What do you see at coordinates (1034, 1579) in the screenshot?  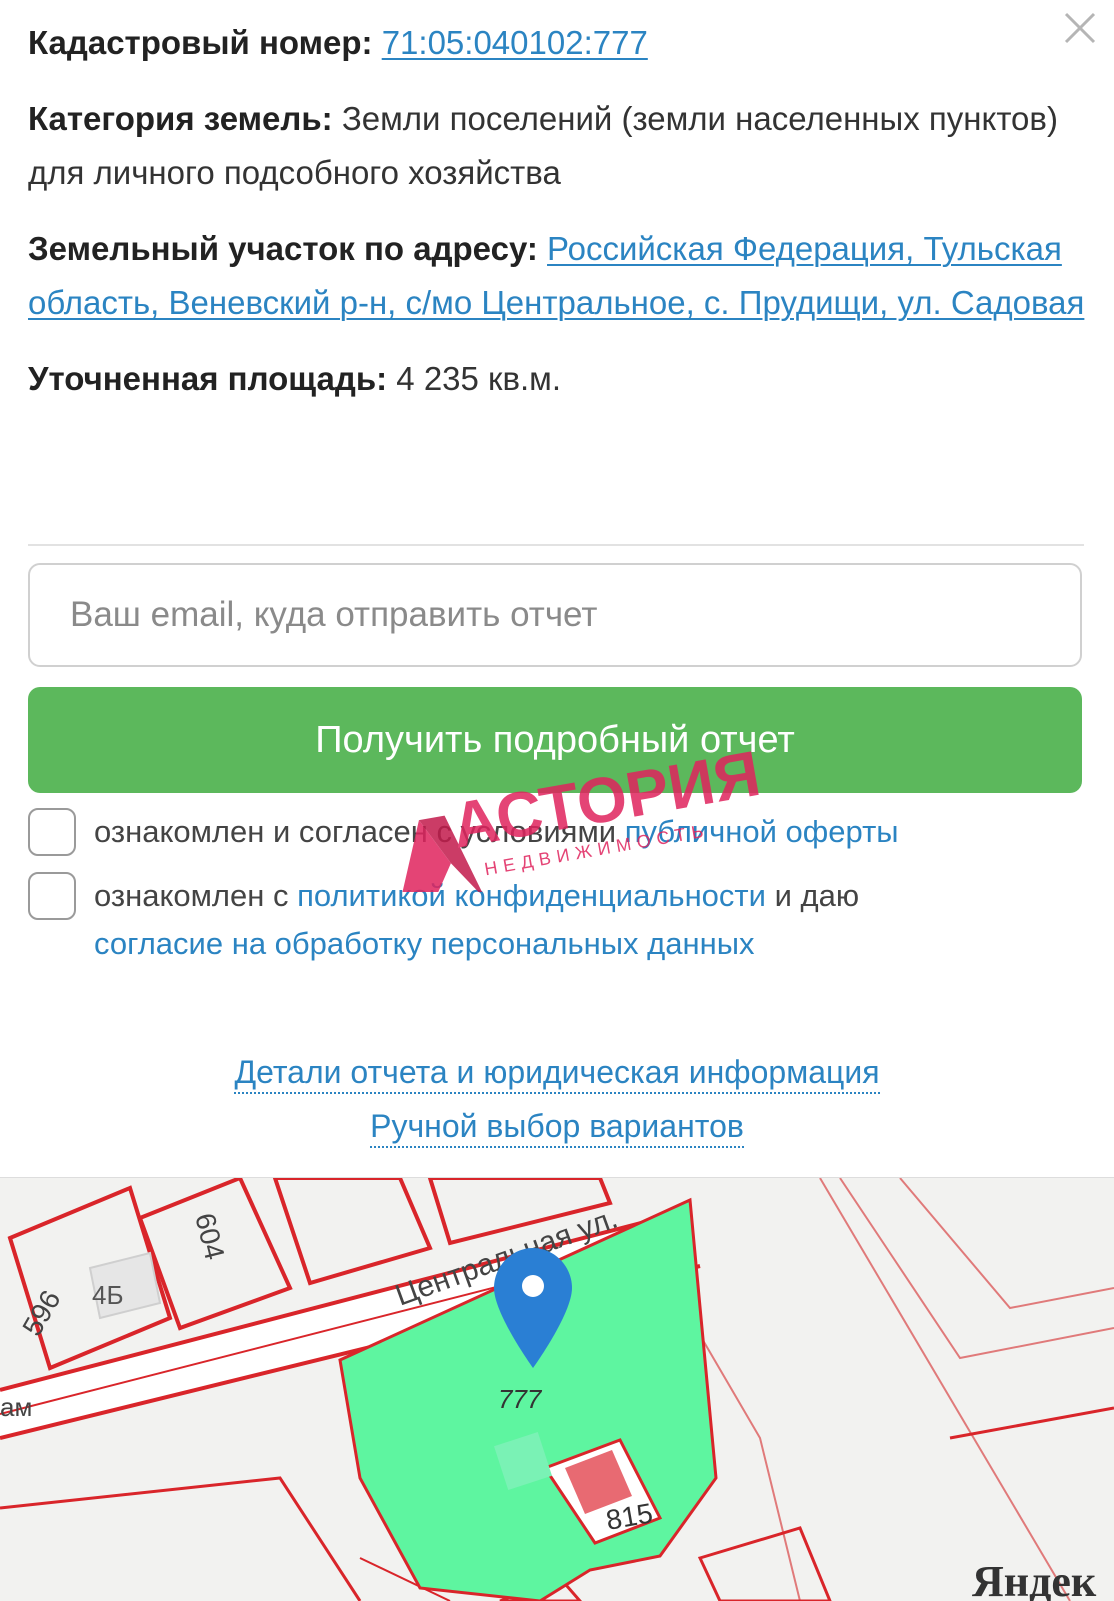 I see `yandex-logo: Яндек` at bounding box center [1034, 1579].